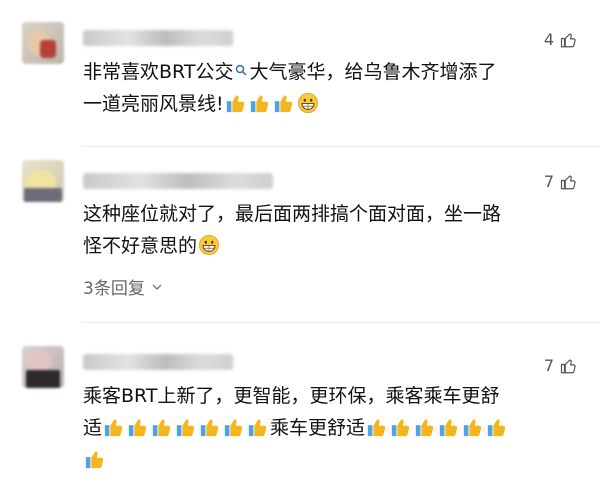 The image size is (600, 496). I want to click on chevron-down-icon, so click(157, 287).